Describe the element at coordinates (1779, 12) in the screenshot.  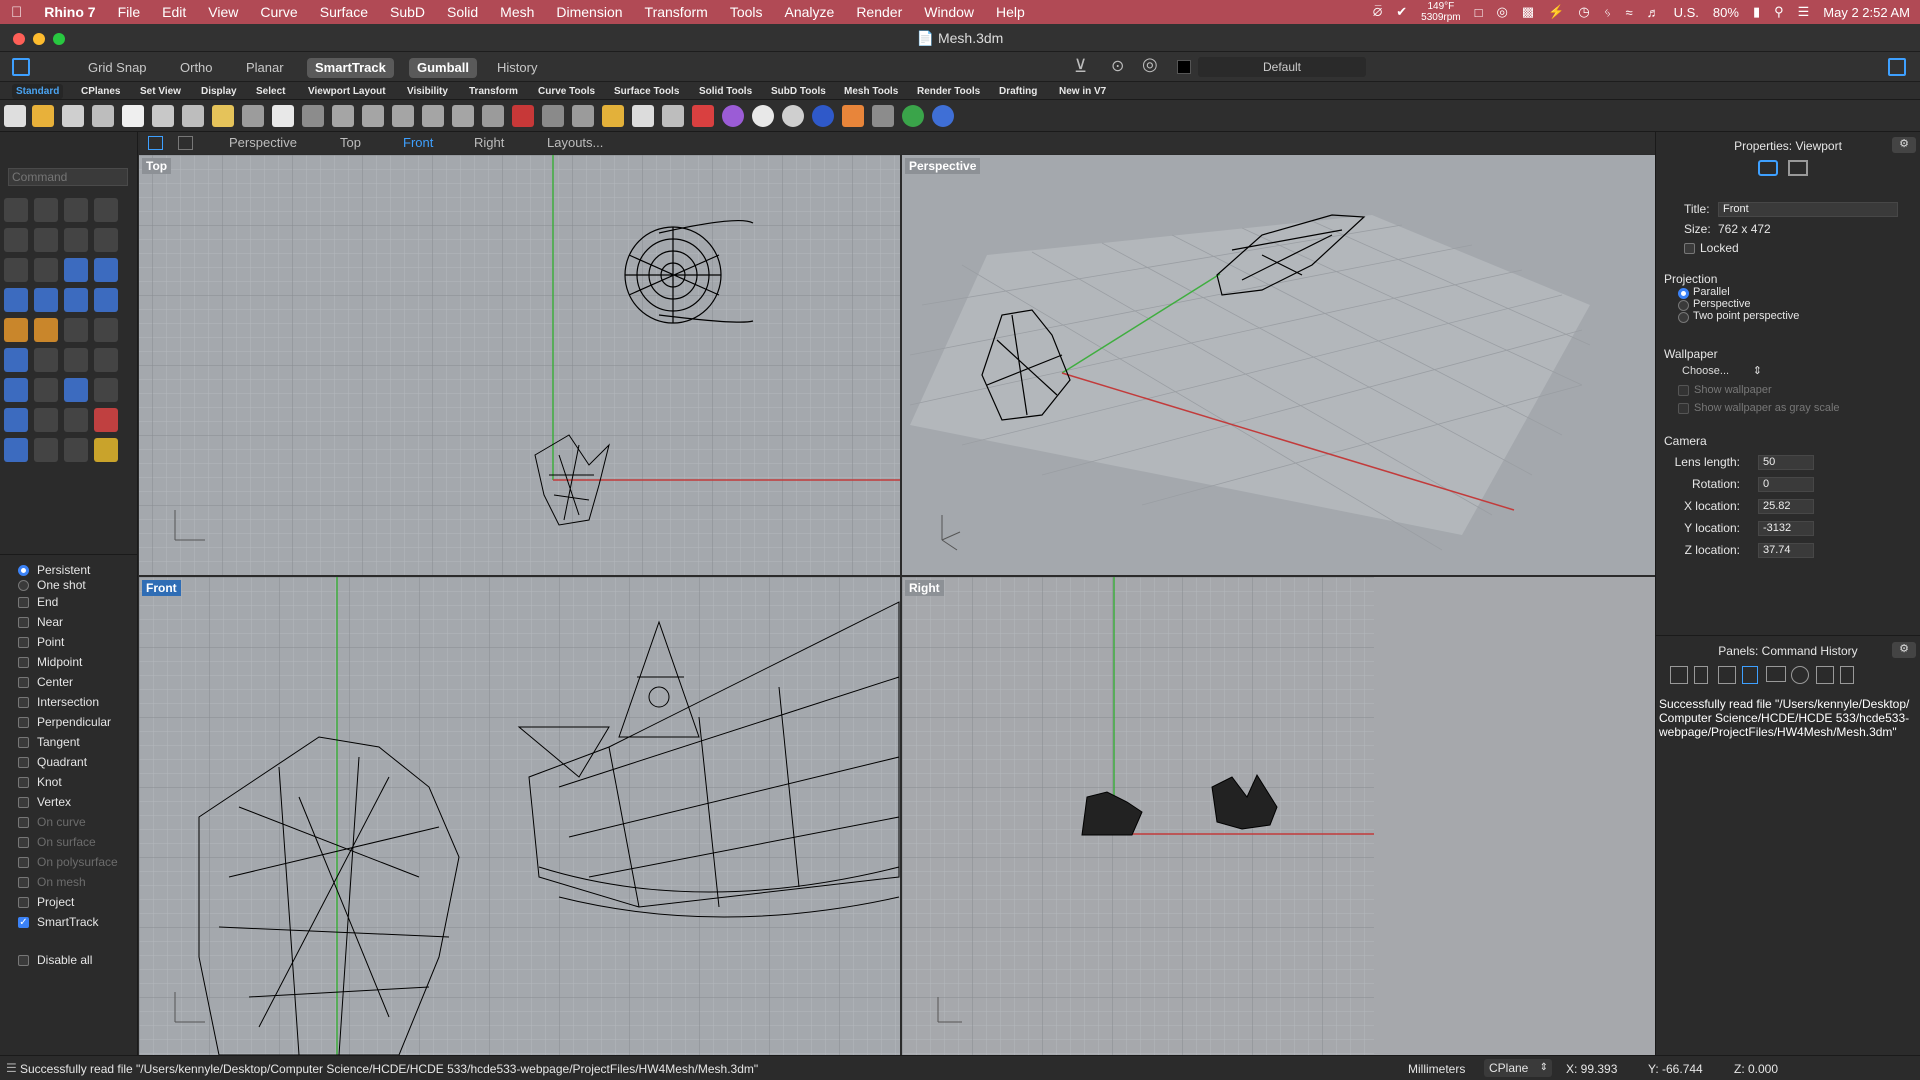
I see `search-icon: ⚲` at that location.